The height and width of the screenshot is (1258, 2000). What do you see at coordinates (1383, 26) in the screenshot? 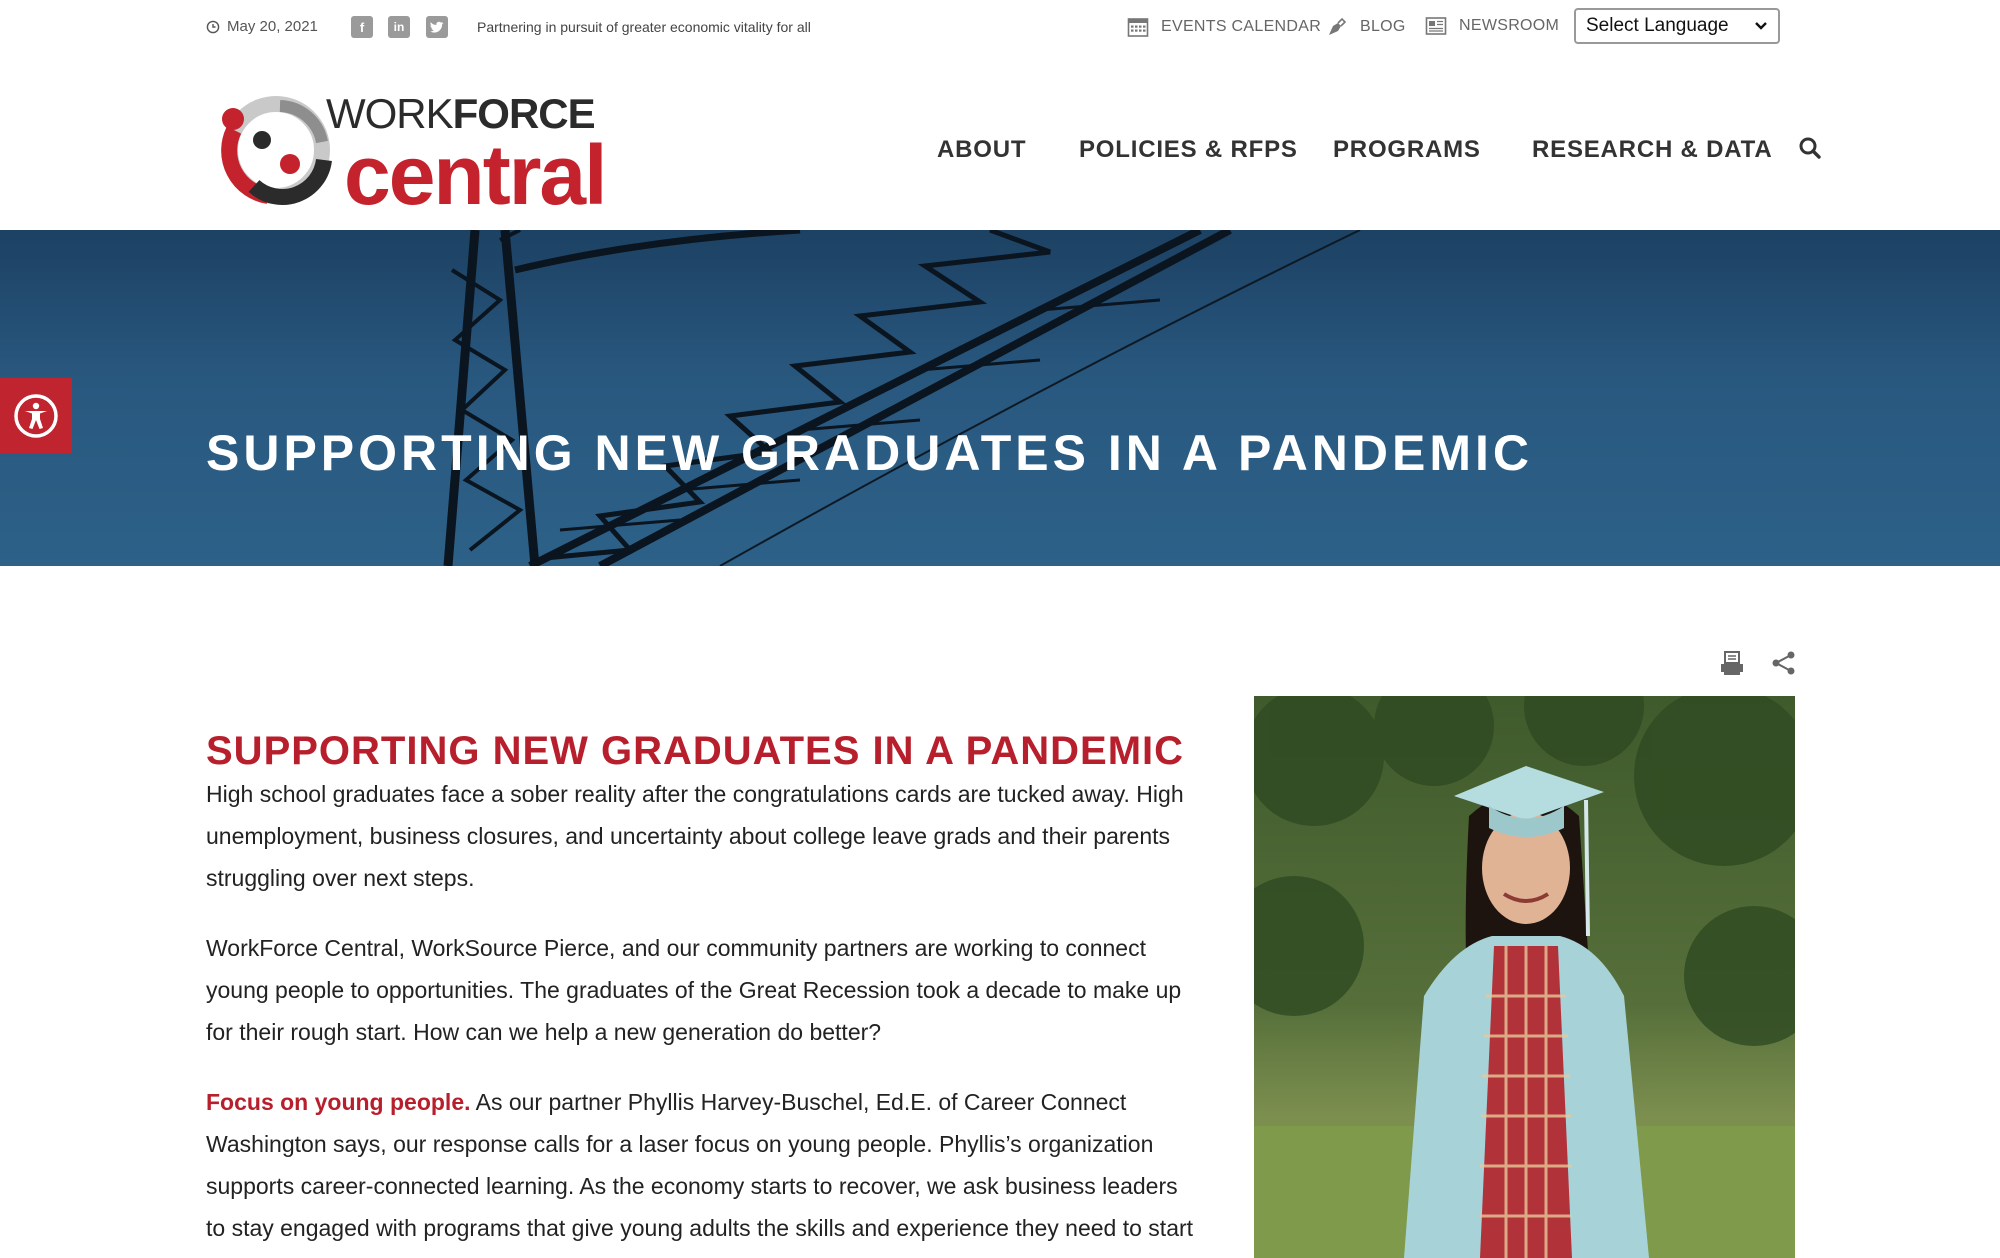
I see `blog-label: BLOG` at bounding box center [1383, 26].